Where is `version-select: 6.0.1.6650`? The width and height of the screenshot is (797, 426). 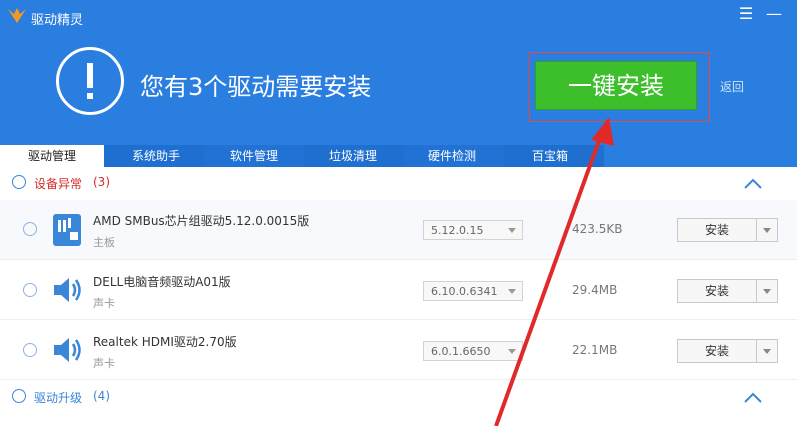 version-select: 6.0.1.6650 is located at coordinates (473, 351).